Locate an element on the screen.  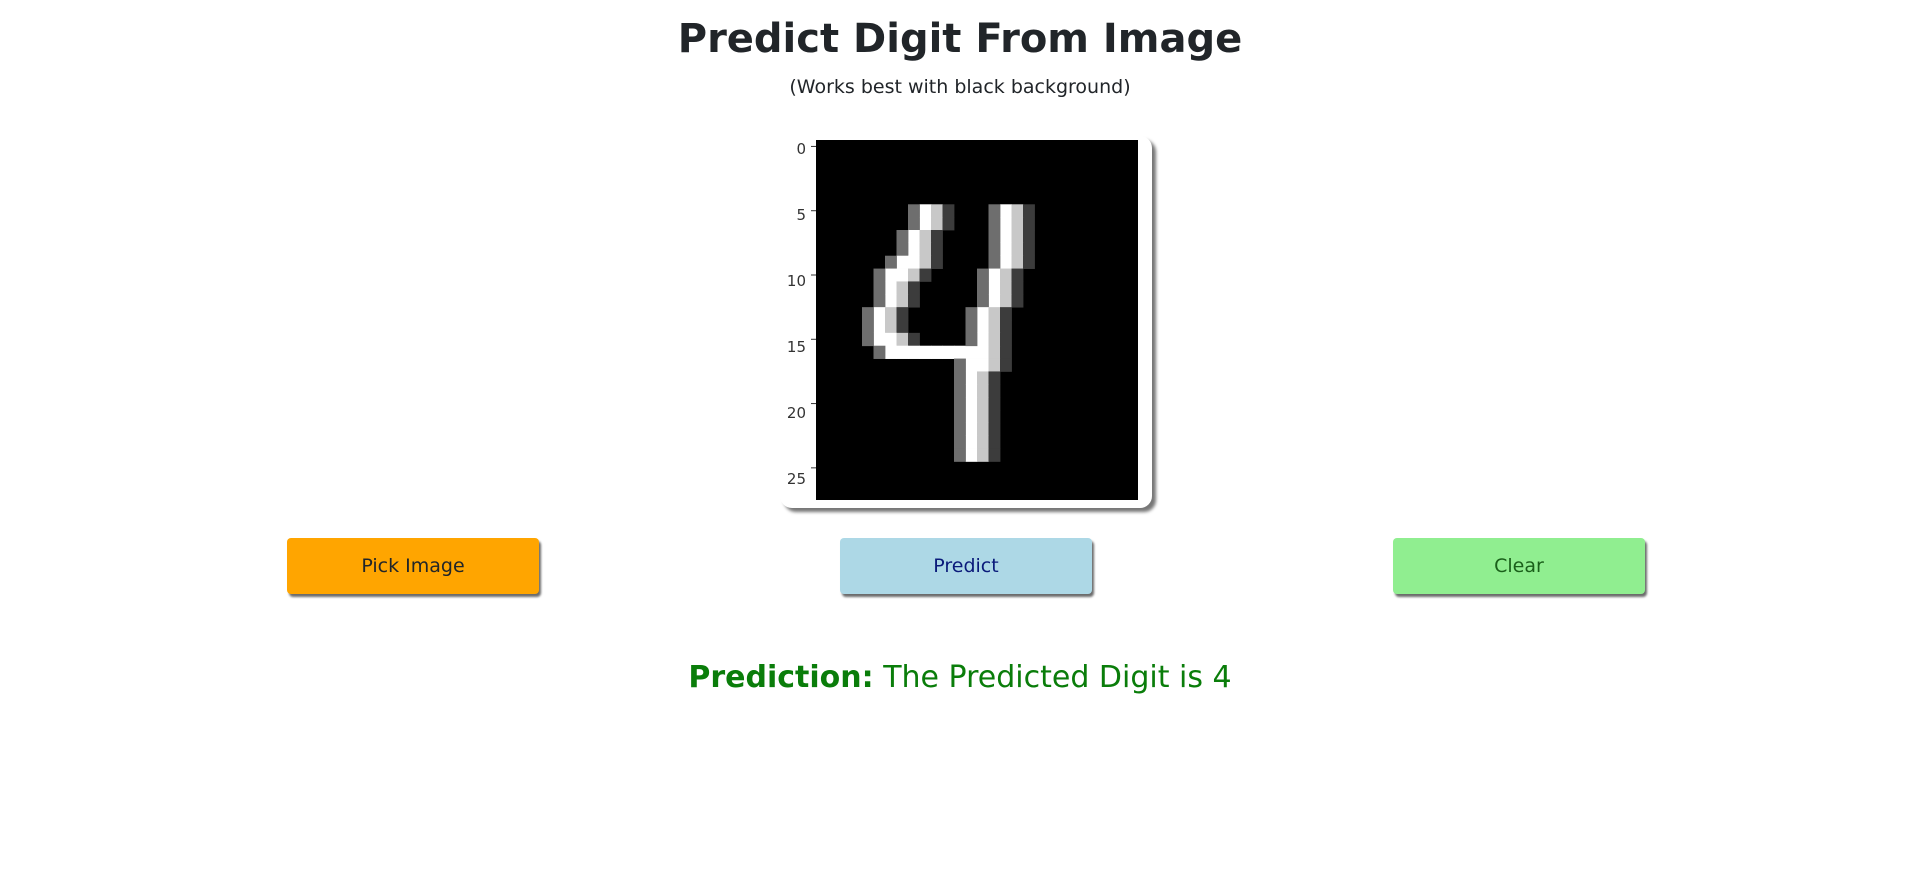
prediction-text: The Predicted Digit is 4 is located at coordinates (1057, 677).